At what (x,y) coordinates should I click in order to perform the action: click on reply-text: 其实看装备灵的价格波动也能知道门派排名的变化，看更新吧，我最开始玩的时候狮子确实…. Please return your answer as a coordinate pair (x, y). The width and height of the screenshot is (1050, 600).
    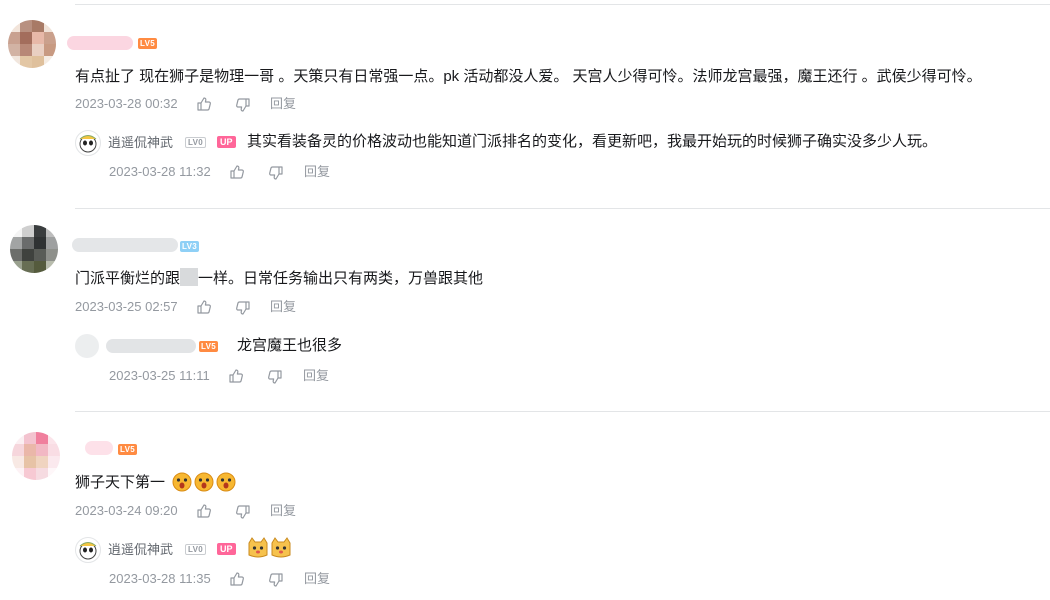
    Looking at the image, I should click on (592, 141).